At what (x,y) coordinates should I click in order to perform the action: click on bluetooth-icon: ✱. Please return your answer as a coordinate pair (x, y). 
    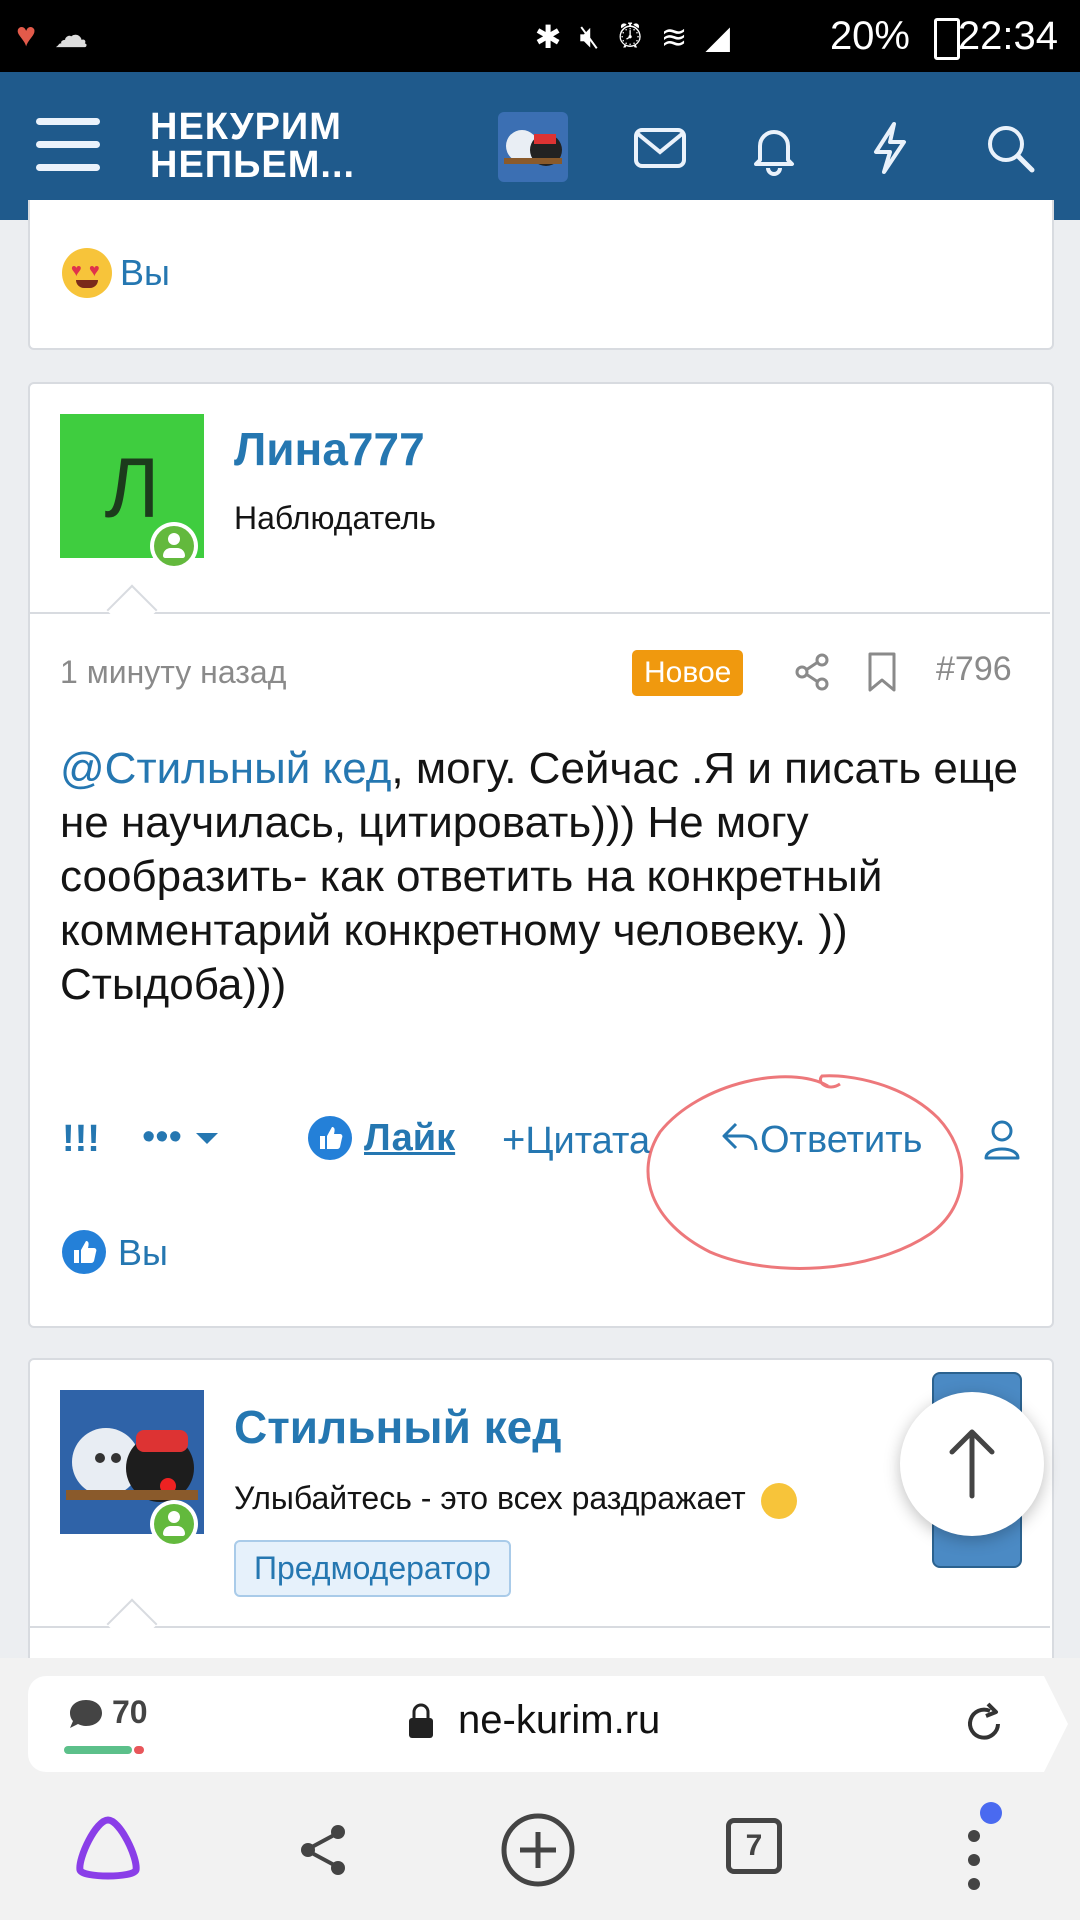
    Looking at the image, I should click on (548, 37).